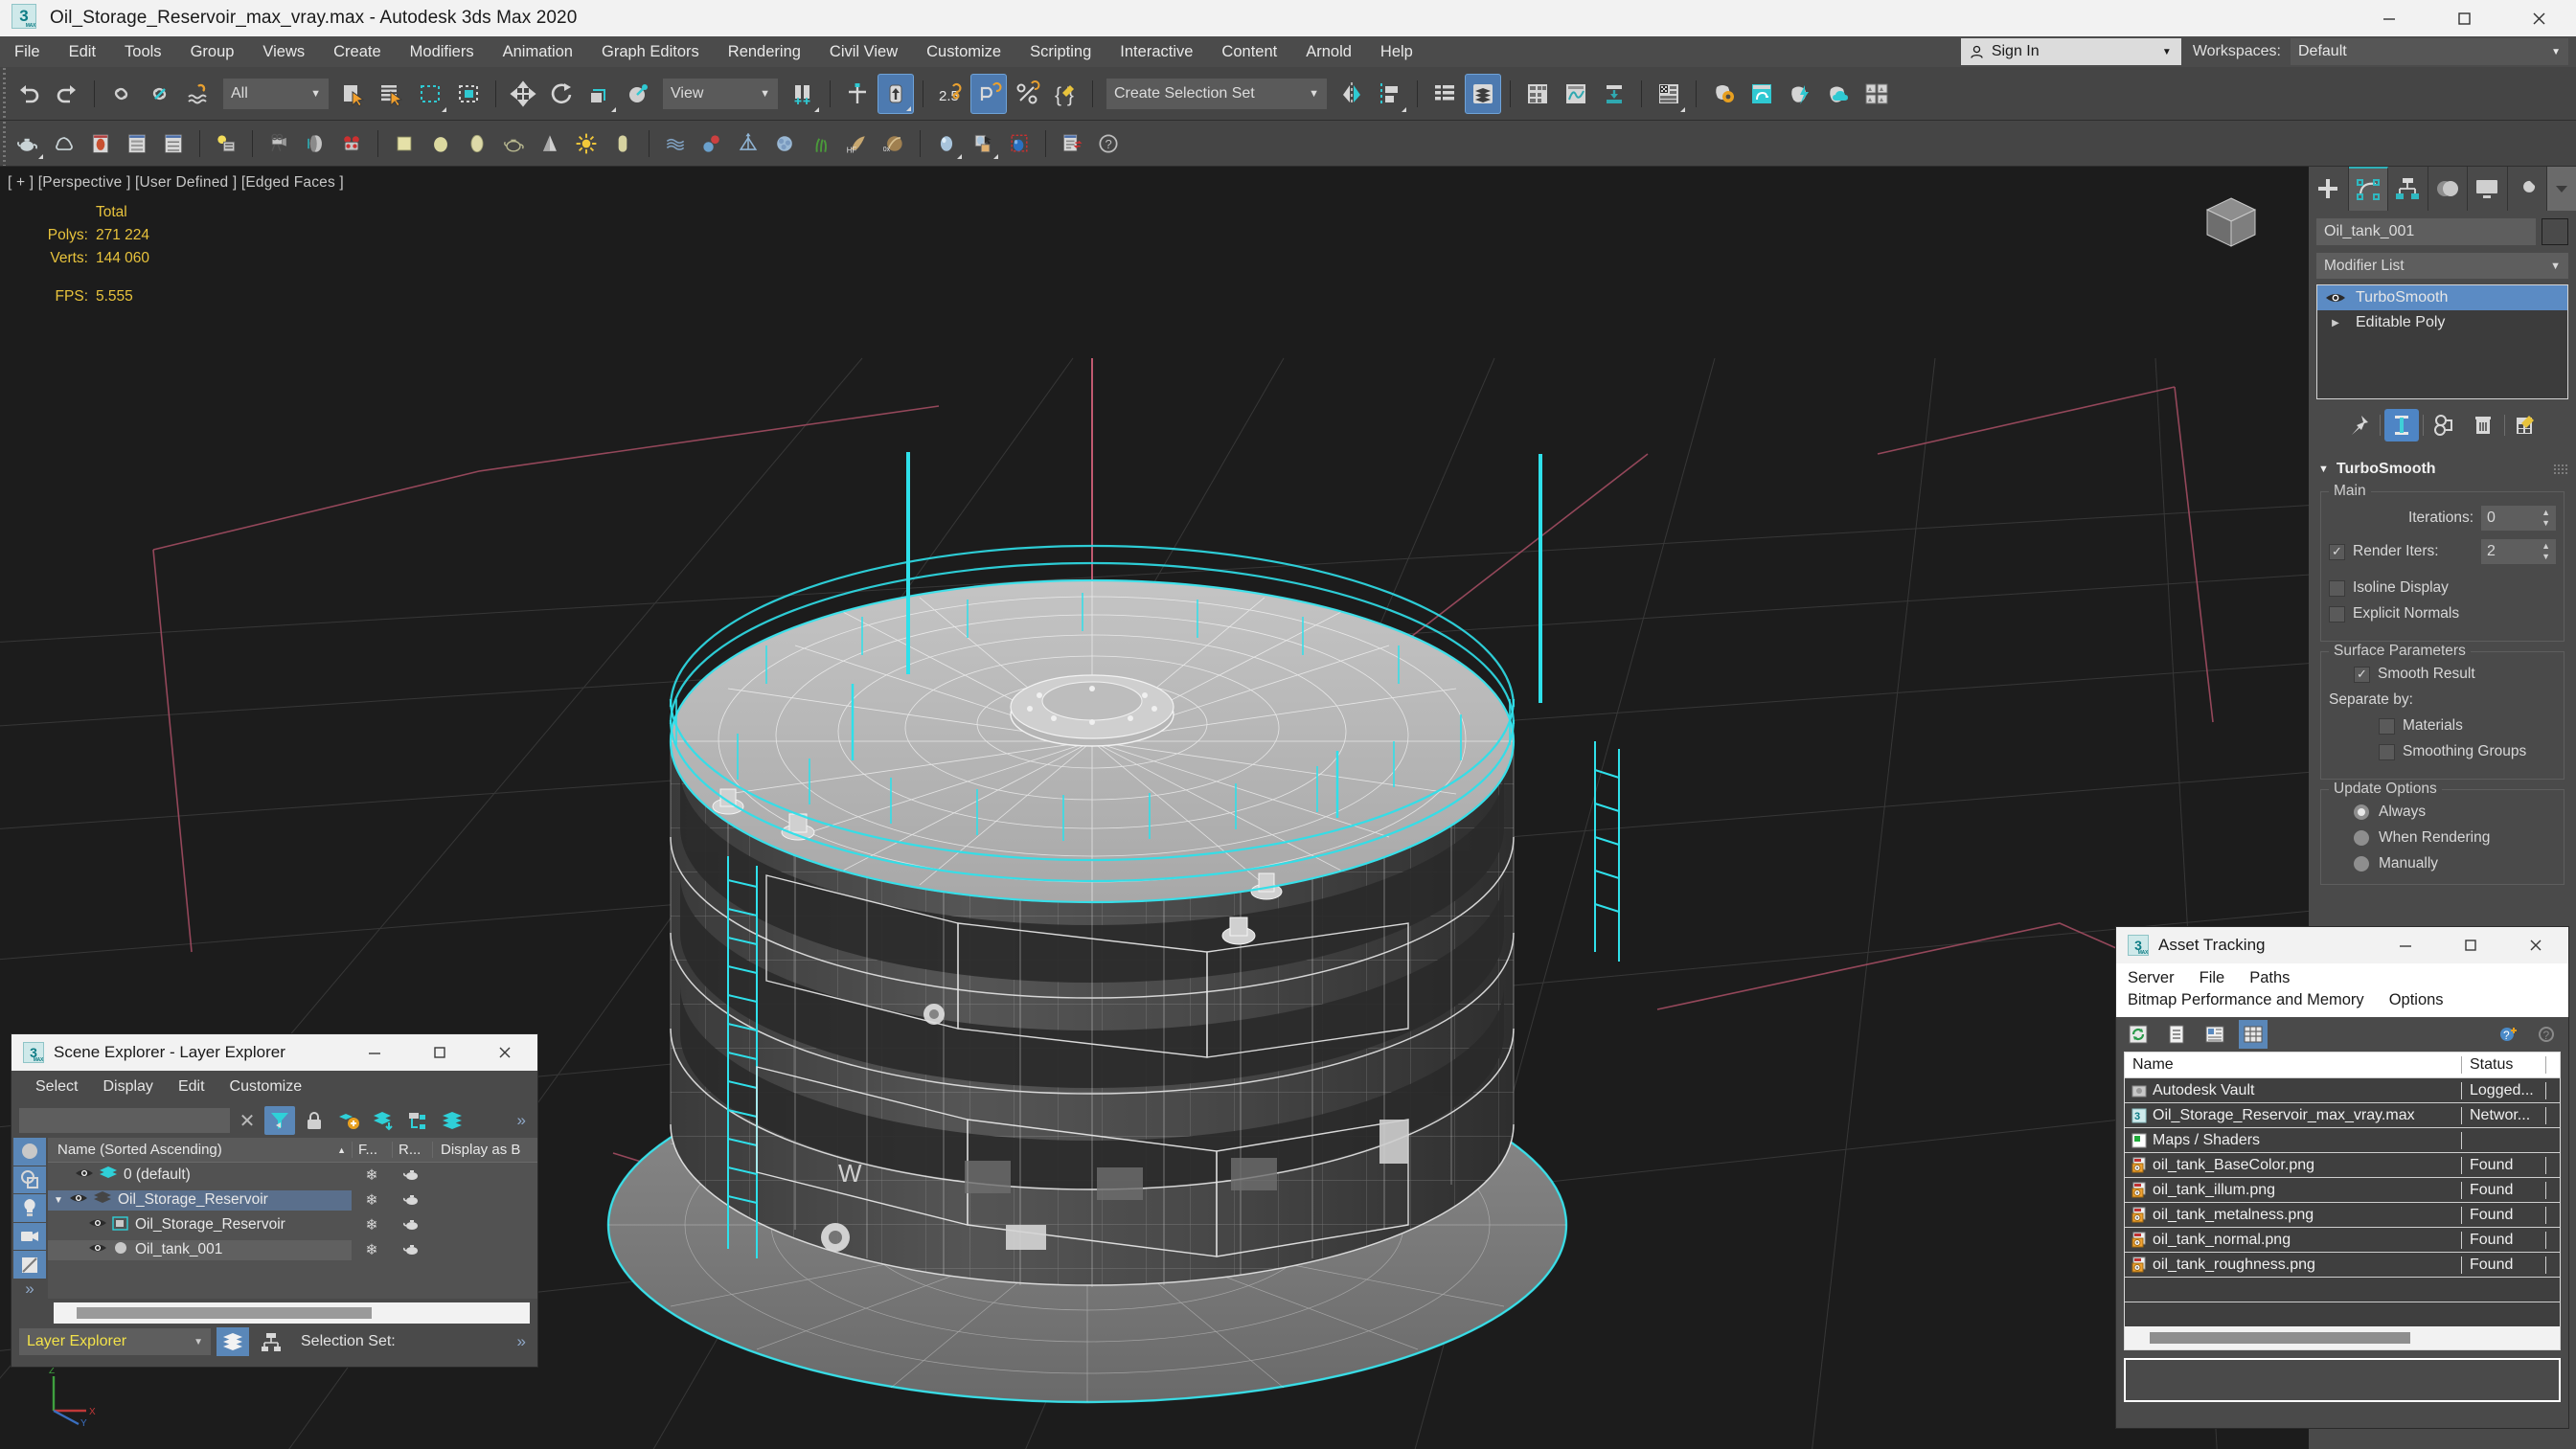  Describe the element at coordinates (950, 94) in the screenshot. I see `angle-snap-toggle-icon: 2.5` at that location.